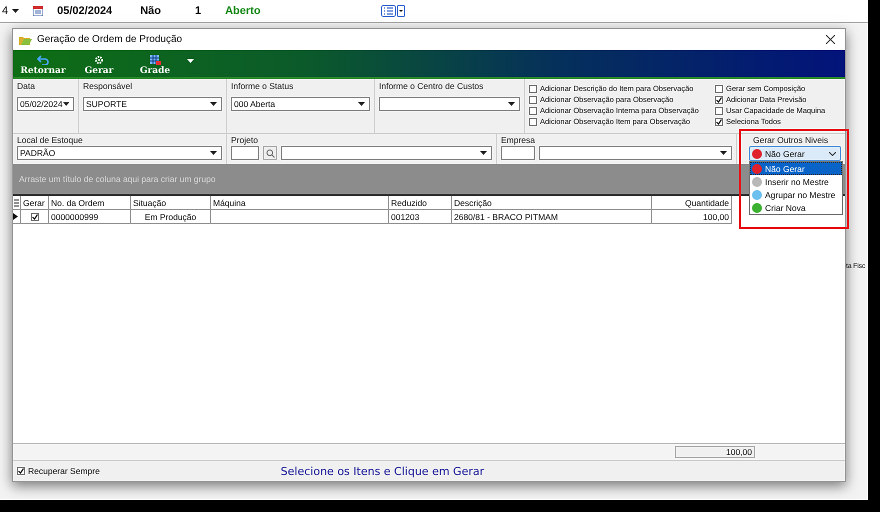 The width and height of the screenshot is (880, 512). Describe the element at coordinates (692, 203) in the screenshot. I see `column-header: Quantidade` at that location.